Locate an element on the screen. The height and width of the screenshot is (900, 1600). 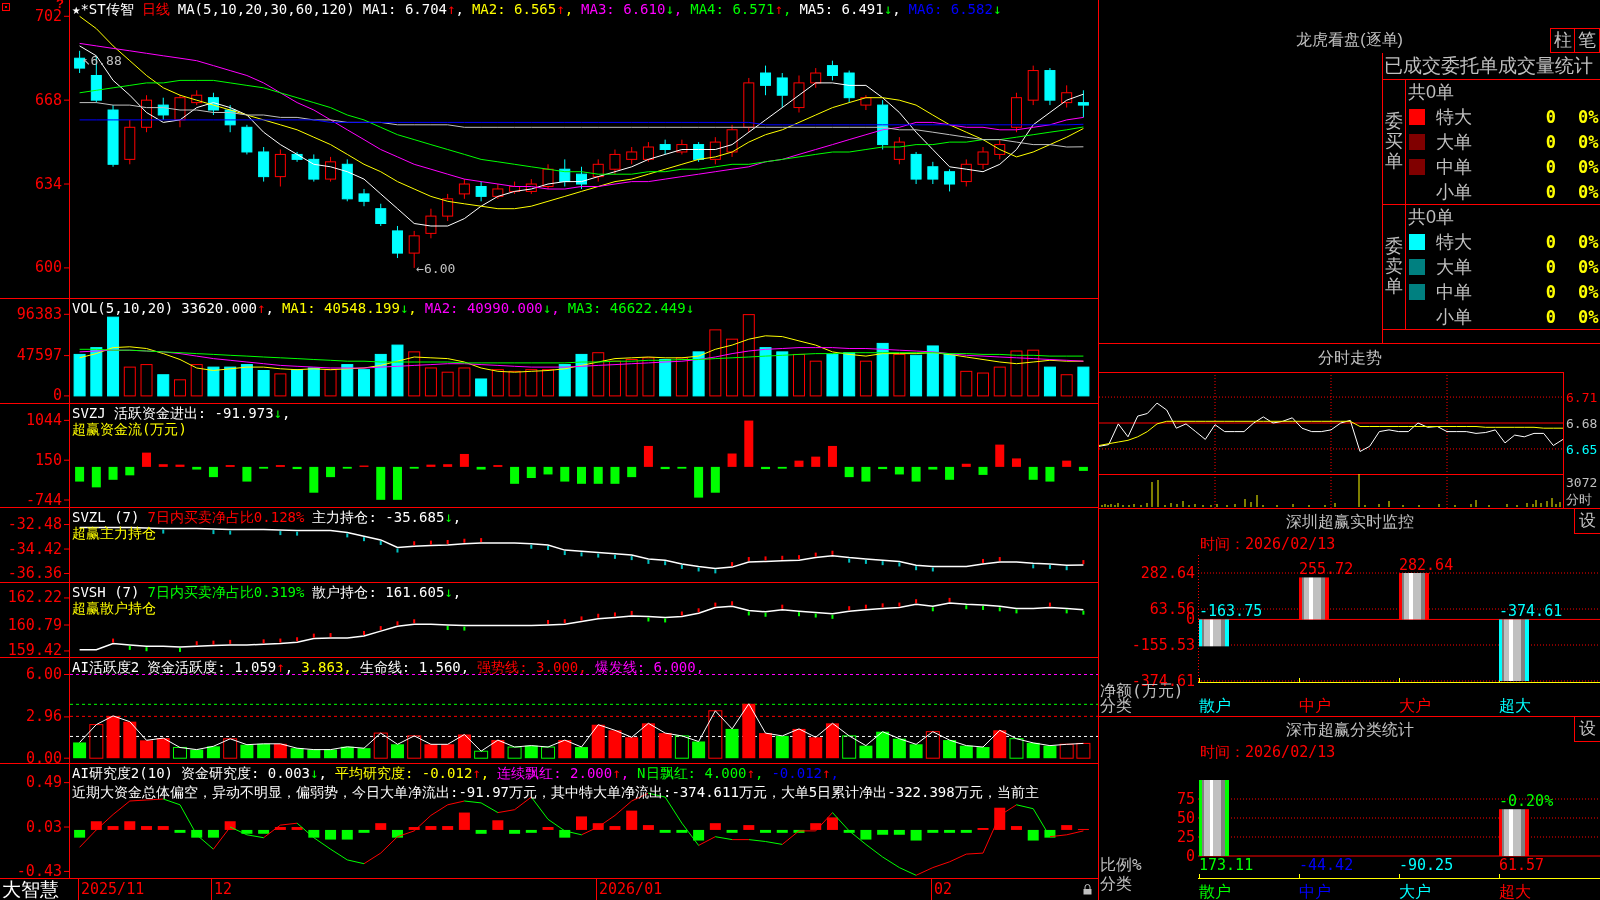
price-annotation: ←6.00 is located at coordinates (436, 268).